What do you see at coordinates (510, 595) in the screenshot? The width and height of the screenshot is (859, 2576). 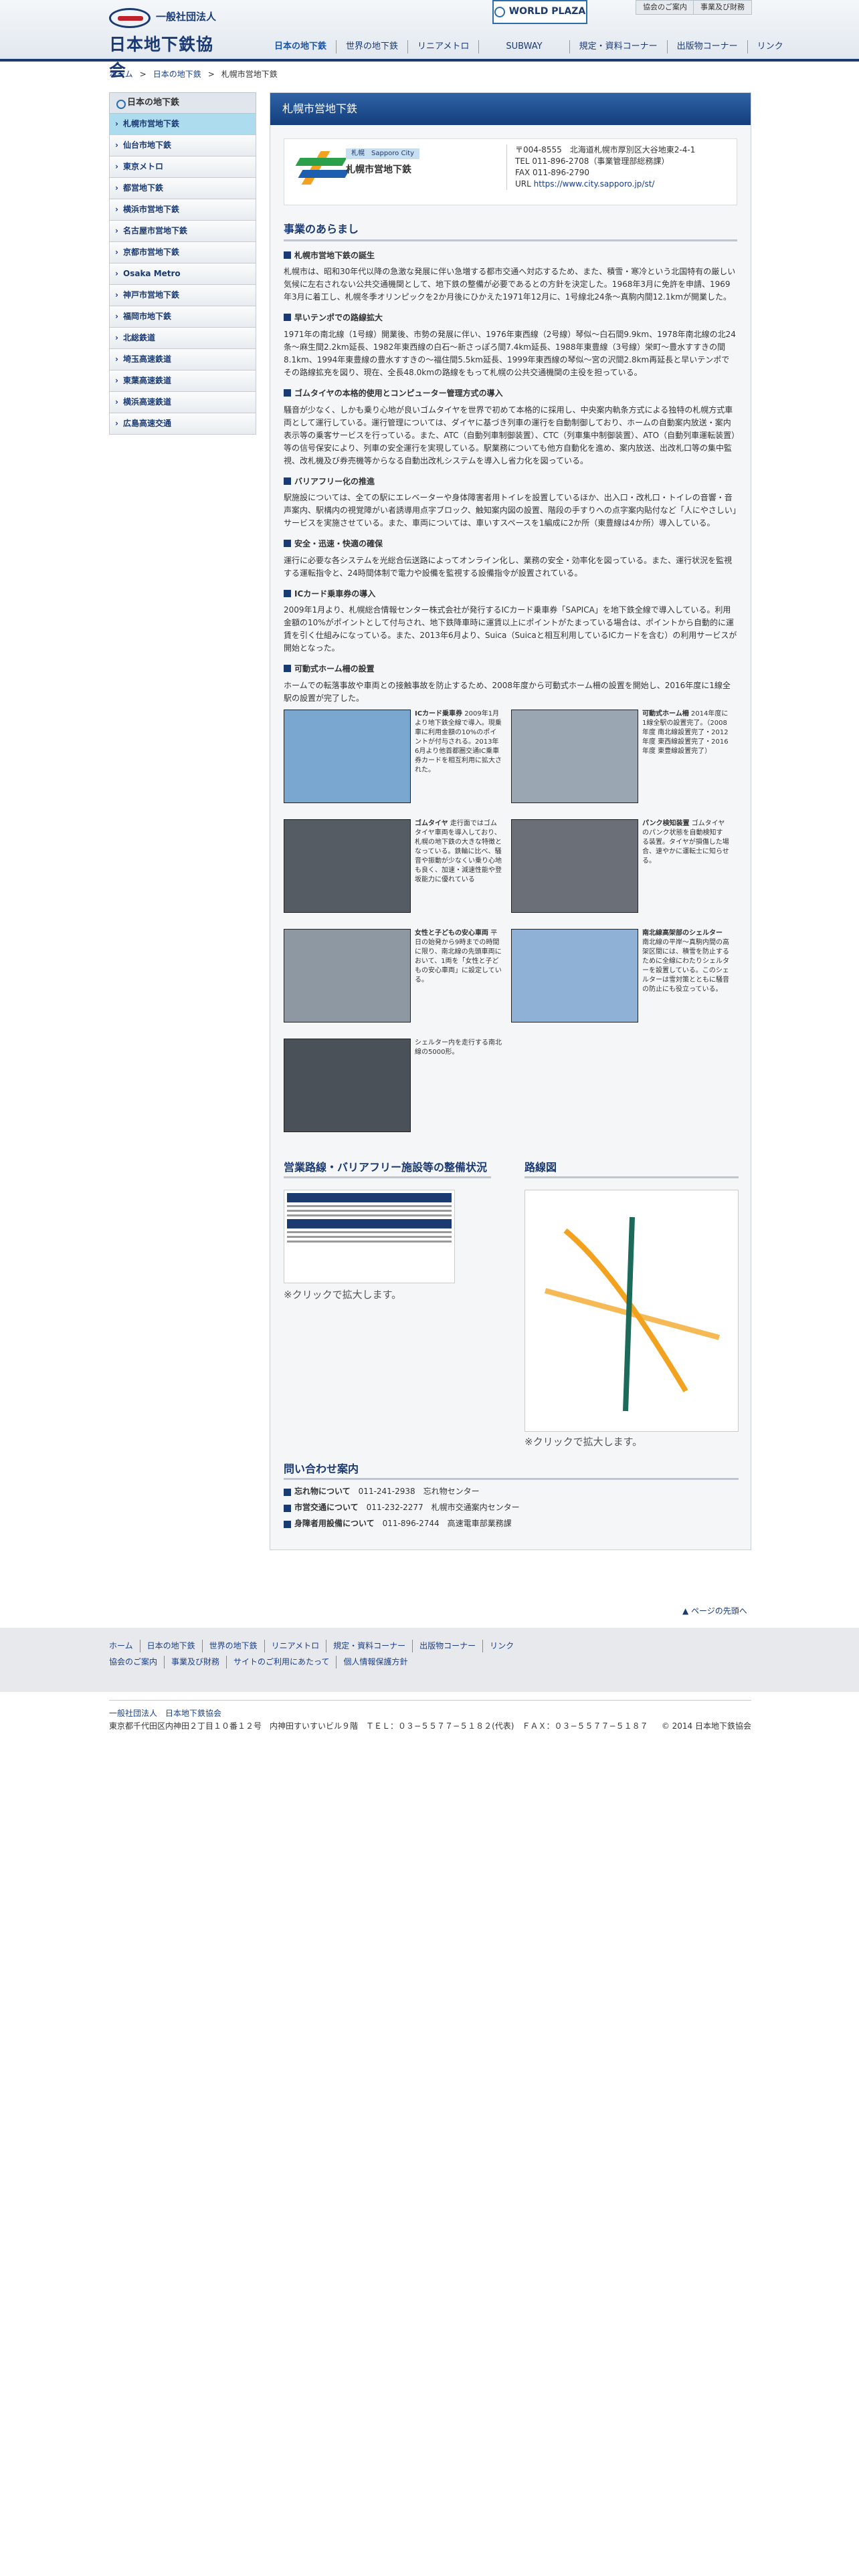 I see `overview-heading: ICカード乗車券の導入` at bounding box center [510, 595].